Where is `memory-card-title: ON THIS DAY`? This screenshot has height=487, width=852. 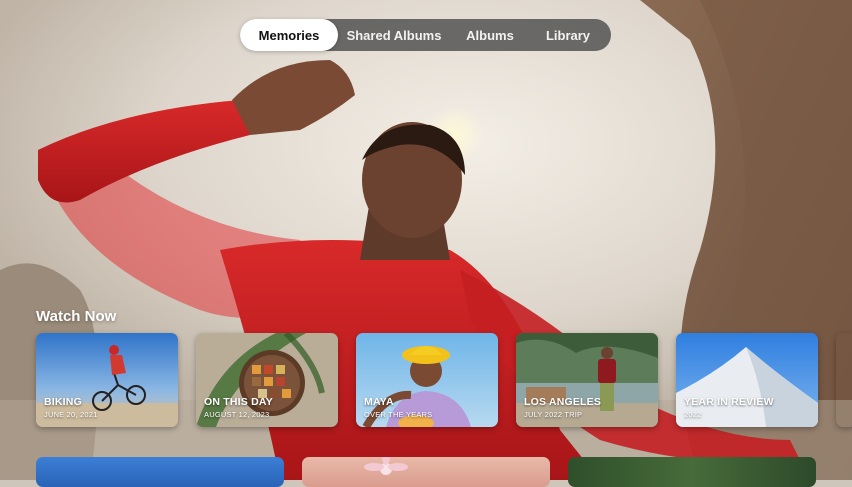 memory-card-title: ON THIS DAY is located at coordinates (238, 402).